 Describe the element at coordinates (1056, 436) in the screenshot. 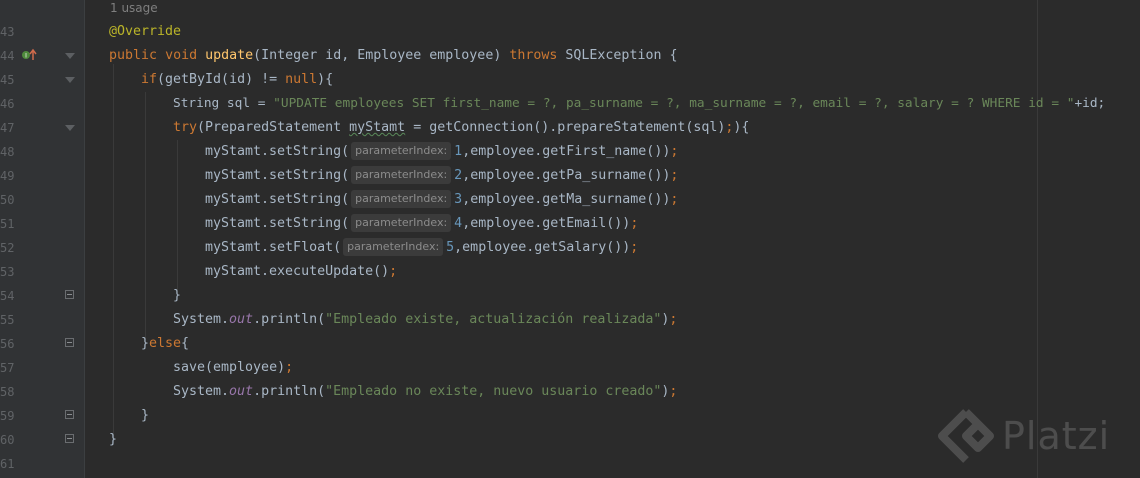

I see `watermark-text: Platzi` at that location.